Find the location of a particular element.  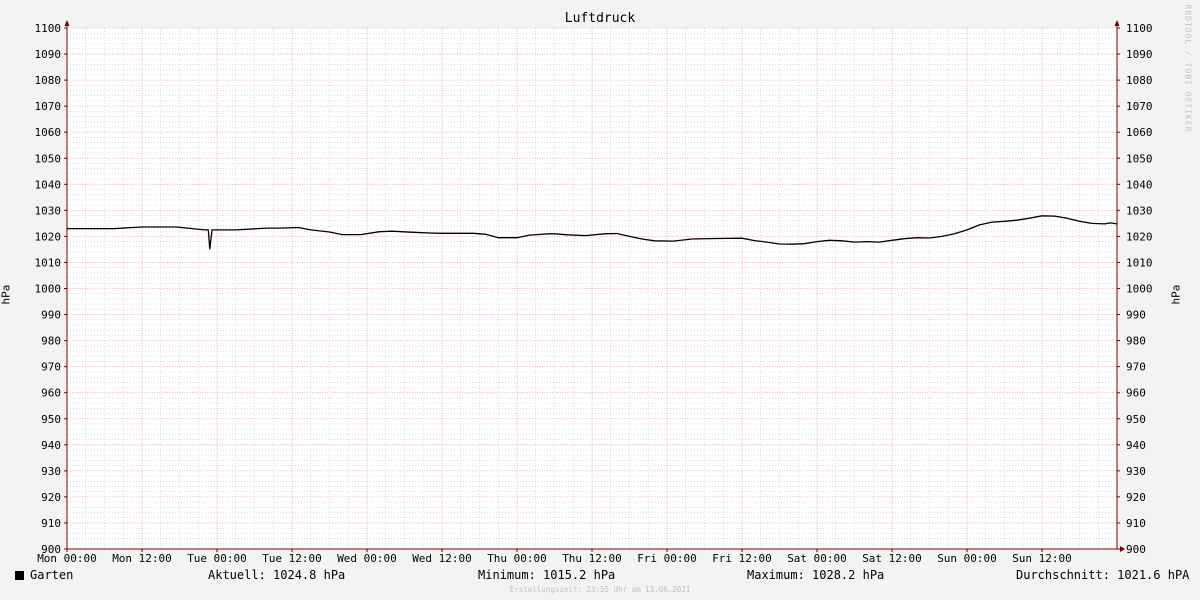

y-tick-label-right: 970 is located at coordinates (1136, 367).